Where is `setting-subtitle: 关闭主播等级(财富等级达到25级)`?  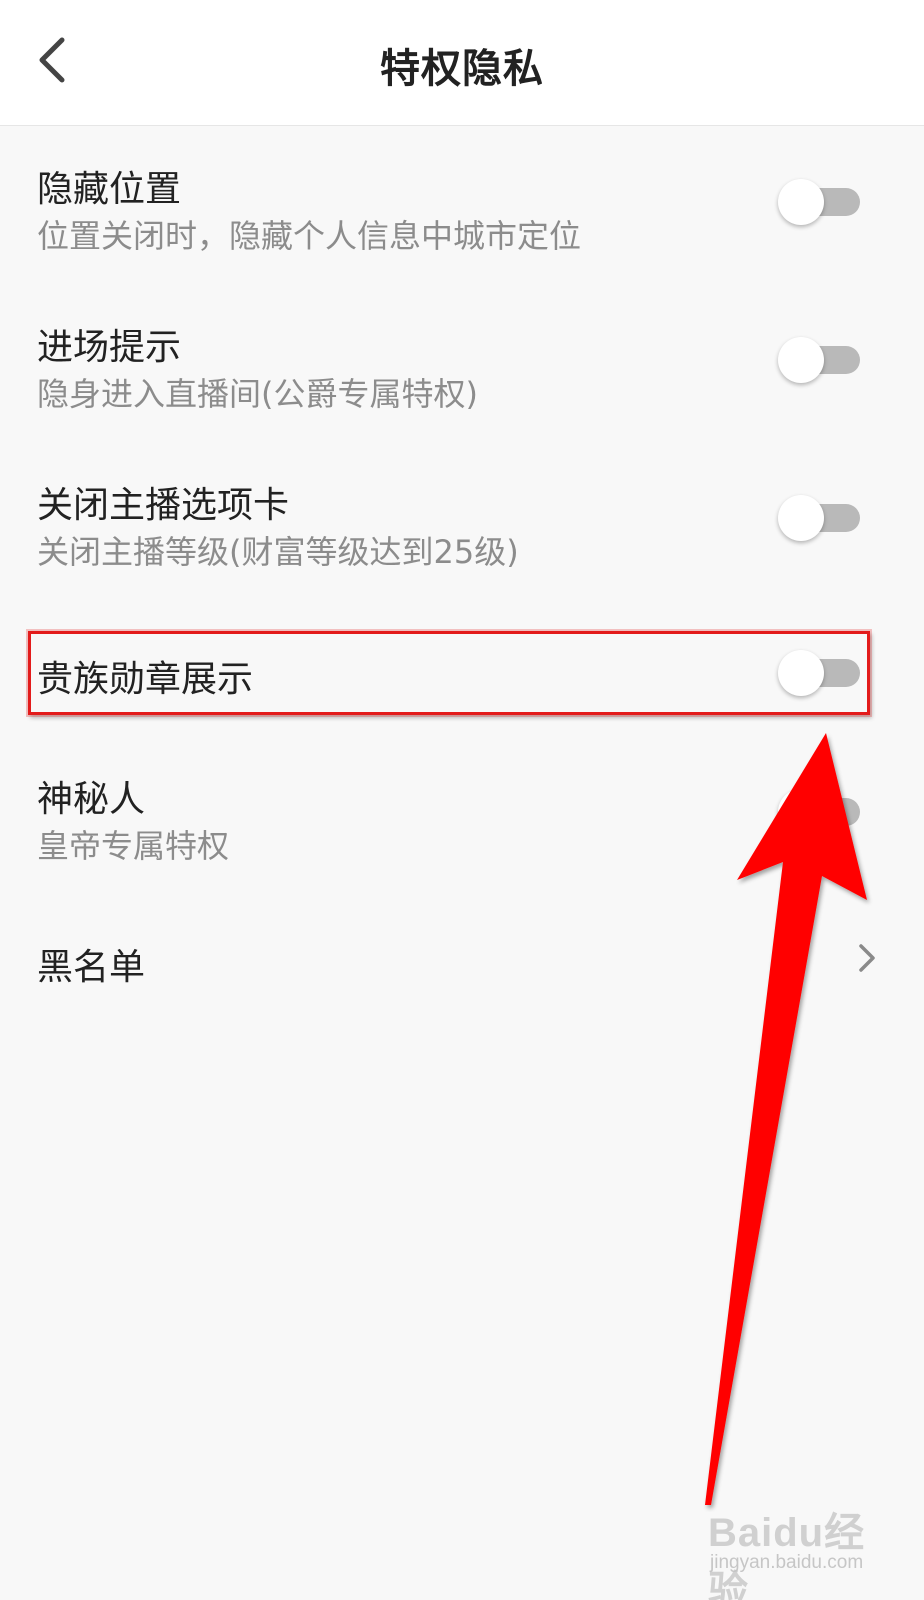 setting-subtitle: 关闭主播等级(财富等级达到25级) is located at coordinates (278, 552).